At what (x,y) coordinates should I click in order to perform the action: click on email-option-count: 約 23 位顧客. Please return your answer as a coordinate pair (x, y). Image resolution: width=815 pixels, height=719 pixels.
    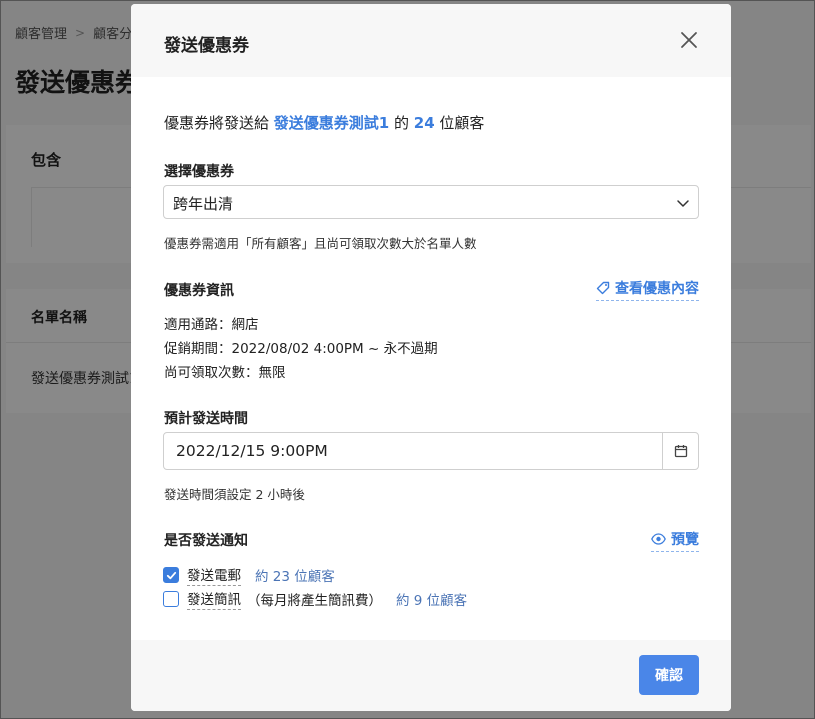
    Looking at the image, I should click on (295, 577).